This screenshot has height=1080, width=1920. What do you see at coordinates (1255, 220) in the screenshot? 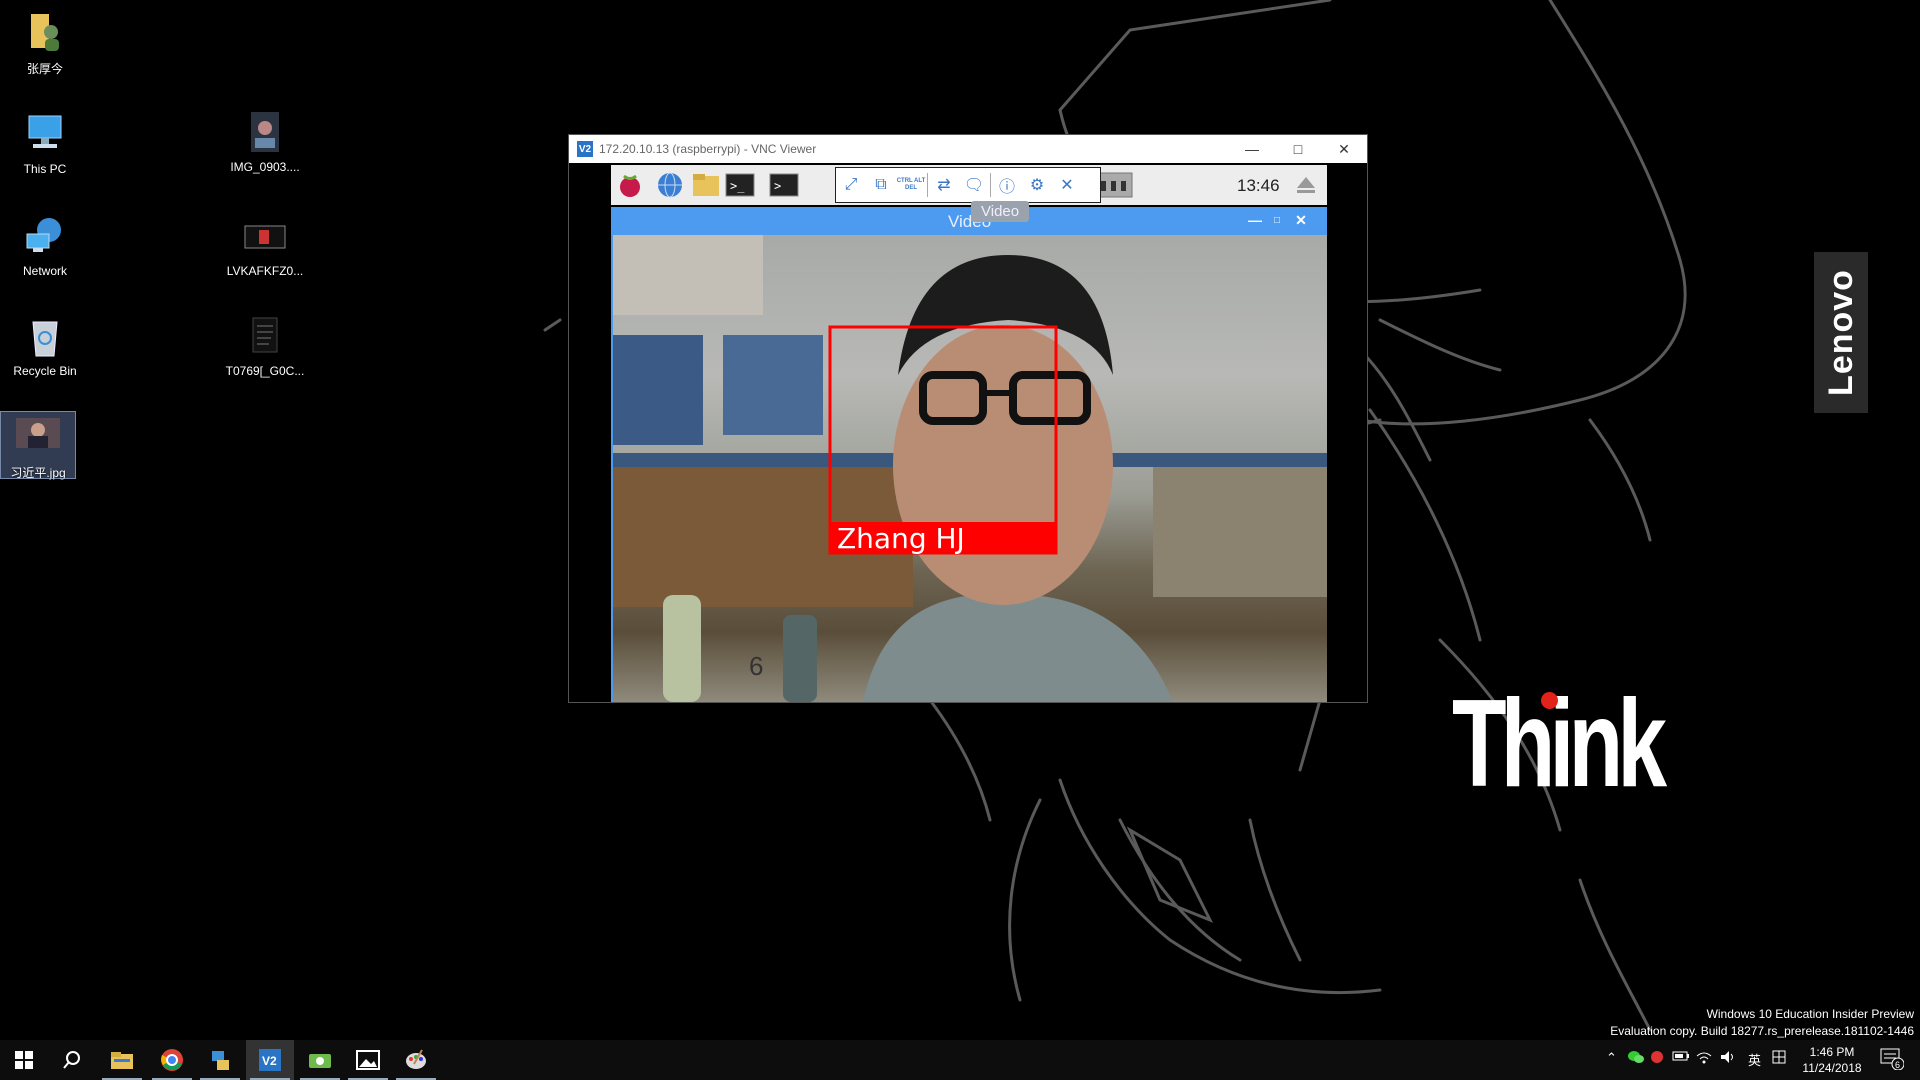
I see `video-minimize-button: —` at bounding box center [1255, 220].